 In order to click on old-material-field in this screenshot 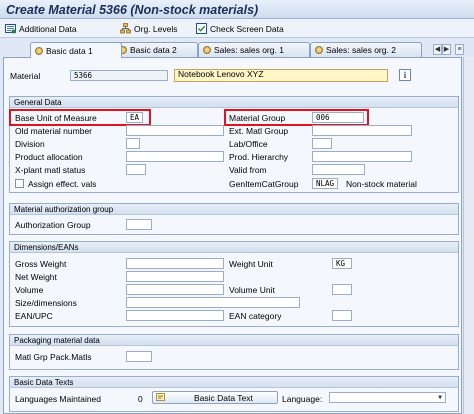, I will do `click(175, 130)`.